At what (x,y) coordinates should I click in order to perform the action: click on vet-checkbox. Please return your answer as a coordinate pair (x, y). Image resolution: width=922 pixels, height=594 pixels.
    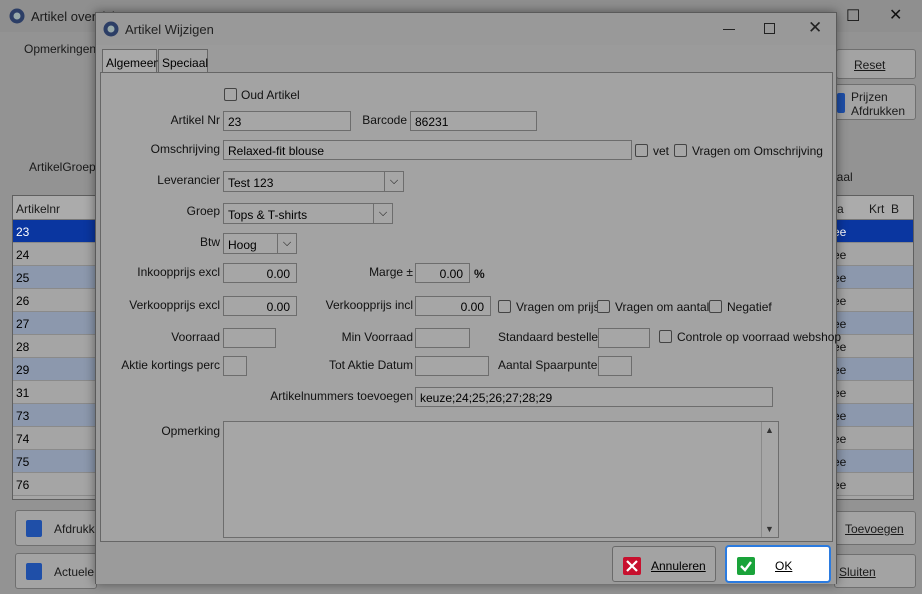
    Looking at the image, I should click on (641, 150).